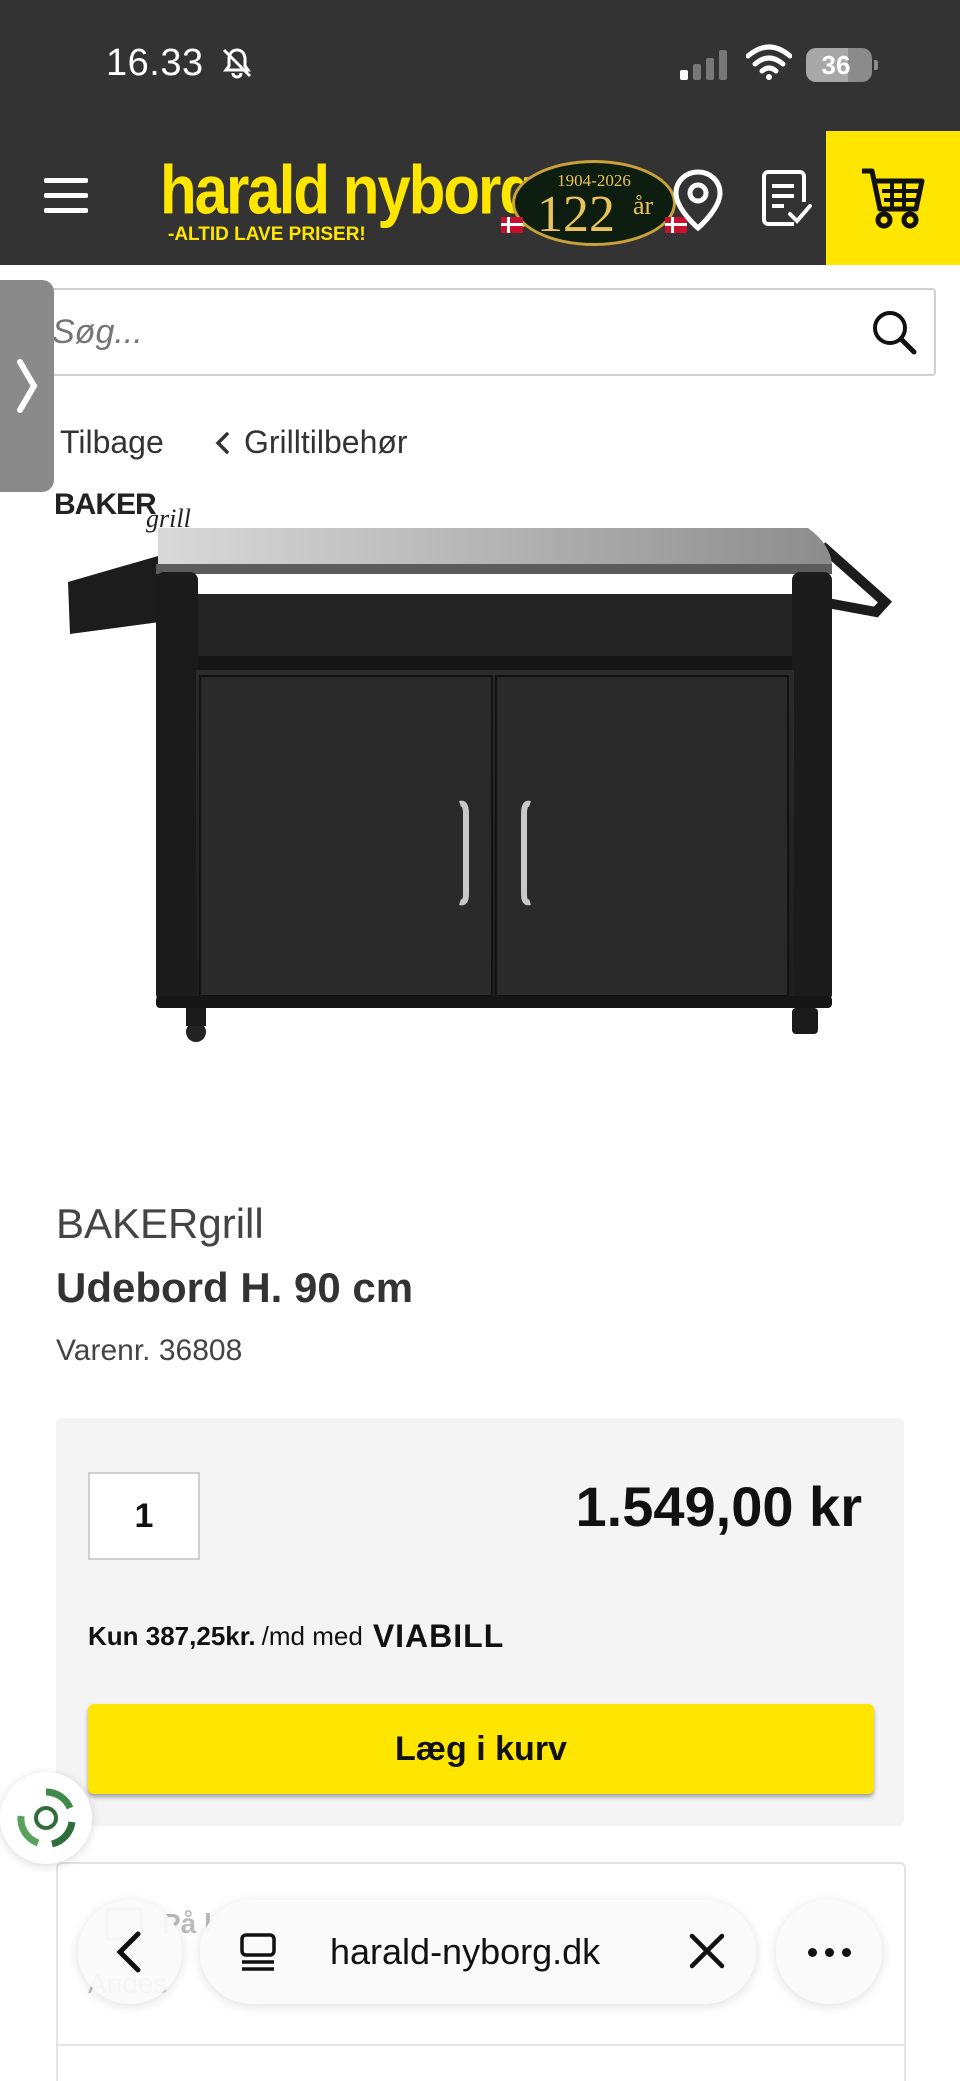 Image resolution: width=960 pixels, height=2081 pixels. Describe the element at coordinates (160, 1224) in the screenshot. I see `product-brand: BAKERgrill` at that location.